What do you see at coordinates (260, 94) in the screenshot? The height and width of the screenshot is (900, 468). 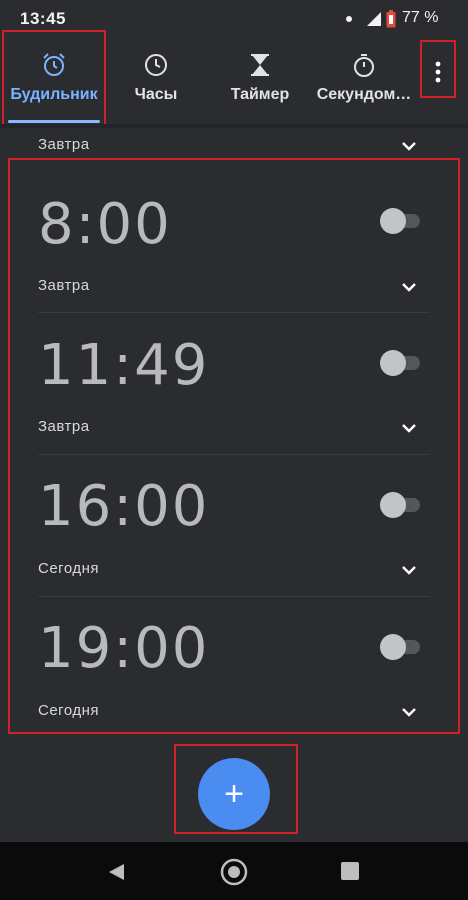 I see `tab-timer-label: Таймер` at bounding box center [260, 94].